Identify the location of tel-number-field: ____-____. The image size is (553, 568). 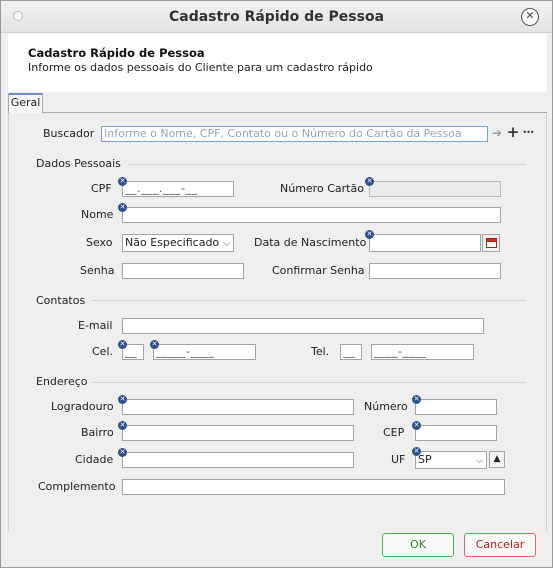
(422, 352).